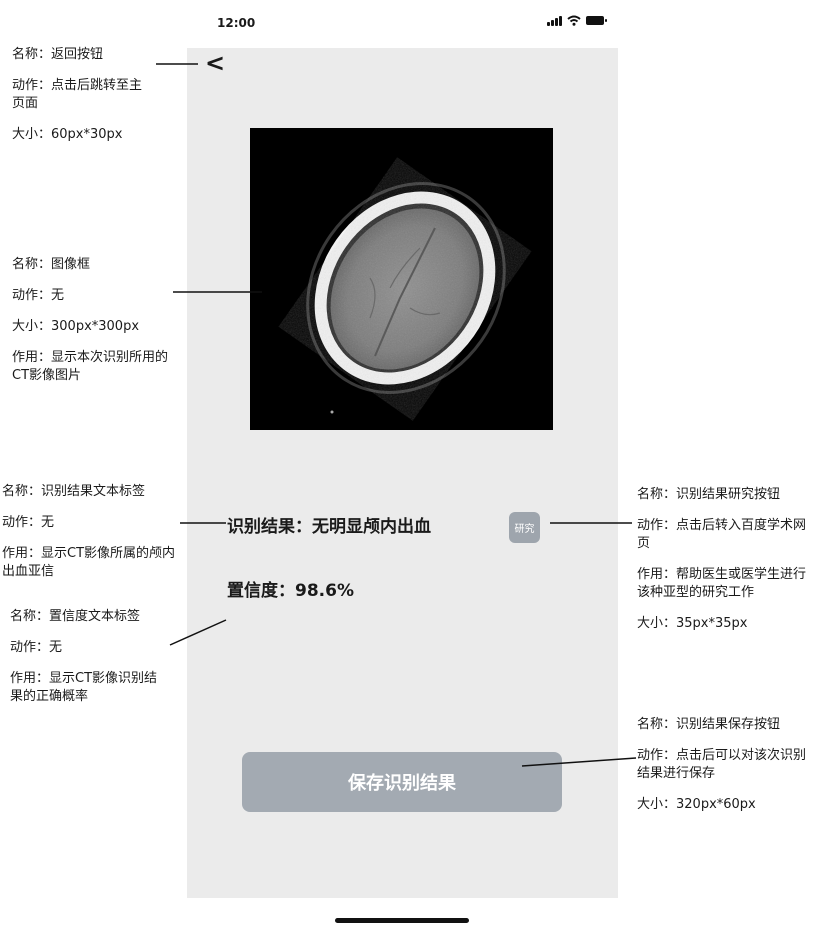 This screenshot has width=827, height=932. Describe the element at coordinates (722, 583) in the screenshot. I see `note-line: 作用：帮助医生或医学生进行该种亚型的研究工作` at that location.